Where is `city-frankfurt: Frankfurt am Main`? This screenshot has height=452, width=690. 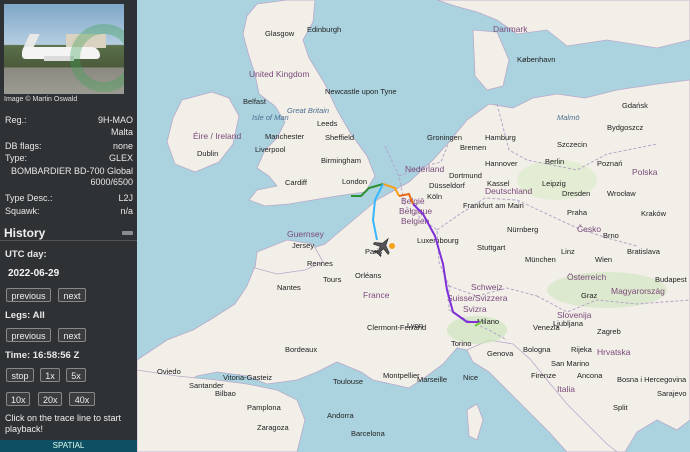
city-frankfurt: Frankfurt am Main is located at coordinates (493, 205).